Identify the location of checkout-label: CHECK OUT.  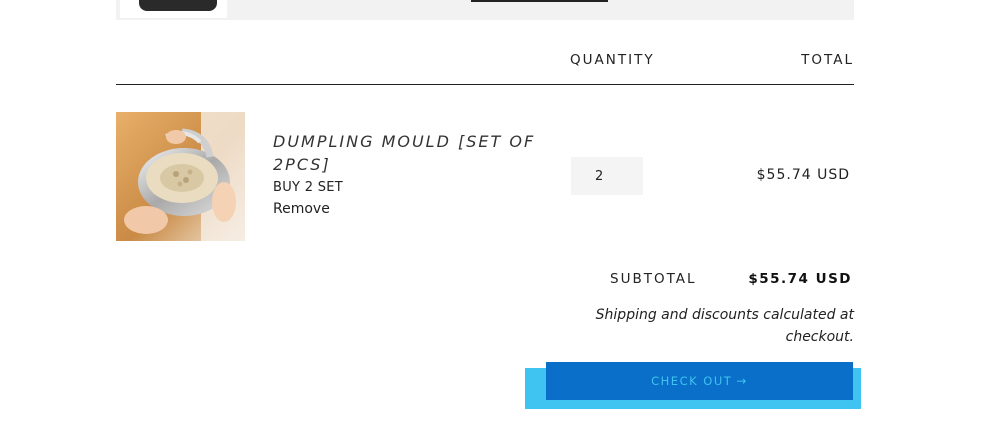
(692, 381).